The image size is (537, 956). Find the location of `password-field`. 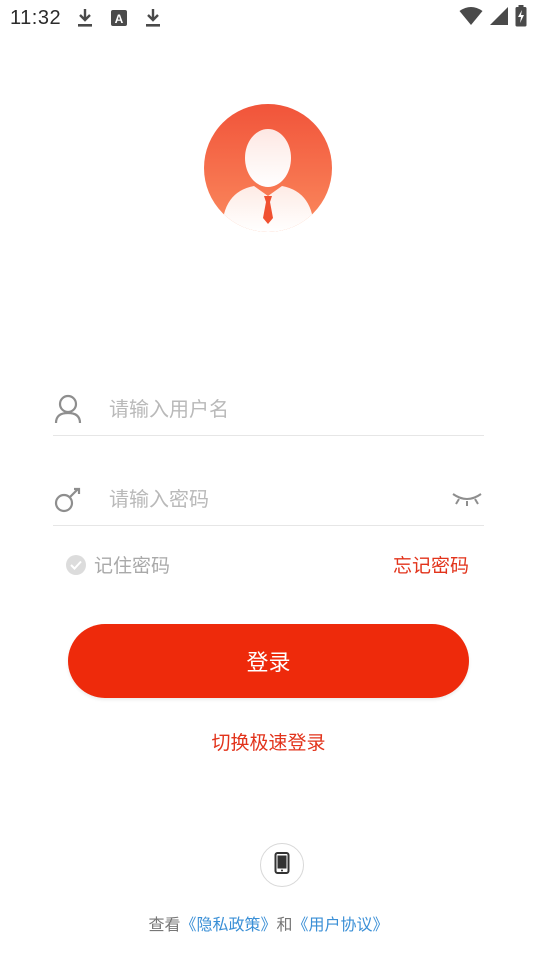

password-field is located at coordinates (268, 499).